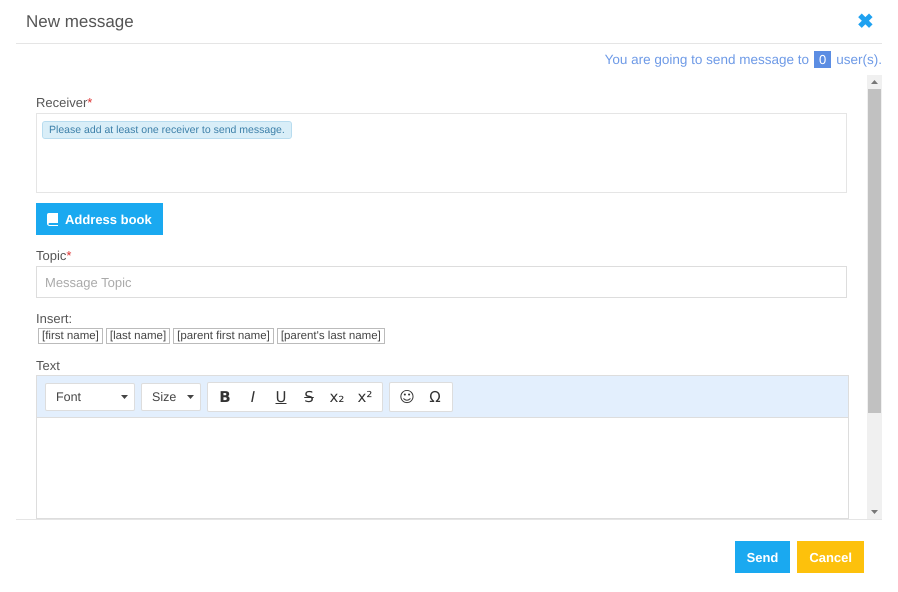 The width and height of the screenshot is (898, 592). Describe the element at coordinates (55, 318) in the screenshot. I see `insert-label: Insert:` at that location.